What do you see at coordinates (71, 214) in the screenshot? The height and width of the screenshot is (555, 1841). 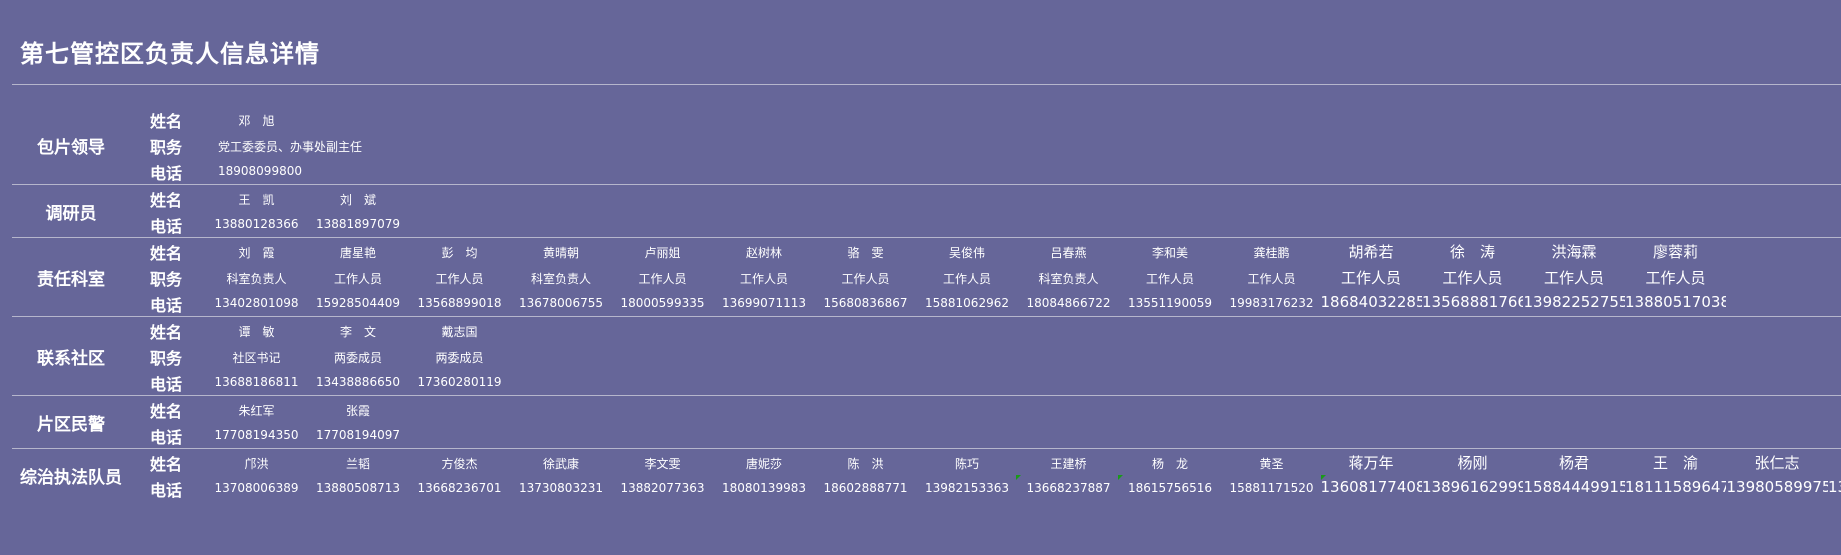 I see `section-label: 调研员` at bounding box center [71, 214].